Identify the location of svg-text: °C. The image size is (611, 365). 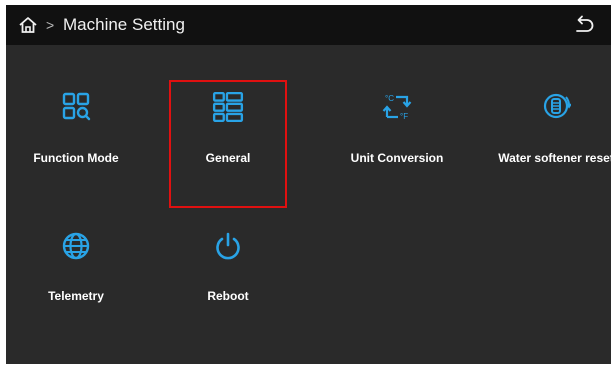
(389, 98).